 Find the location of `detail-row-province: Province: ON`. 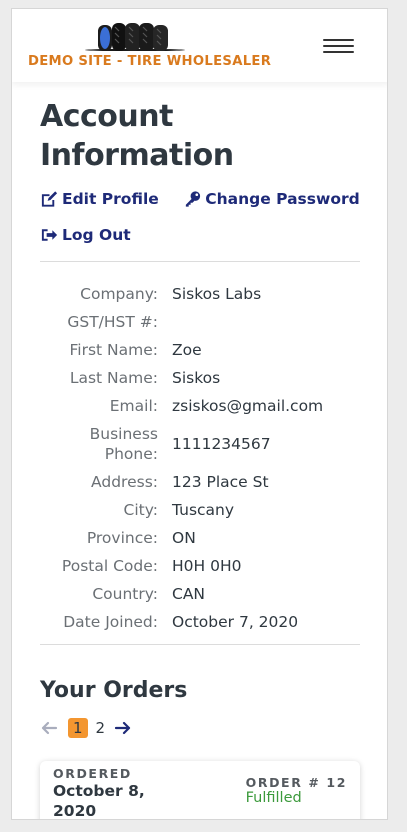

detail-row-province: Province: ON is located at coordinates (200, 538).